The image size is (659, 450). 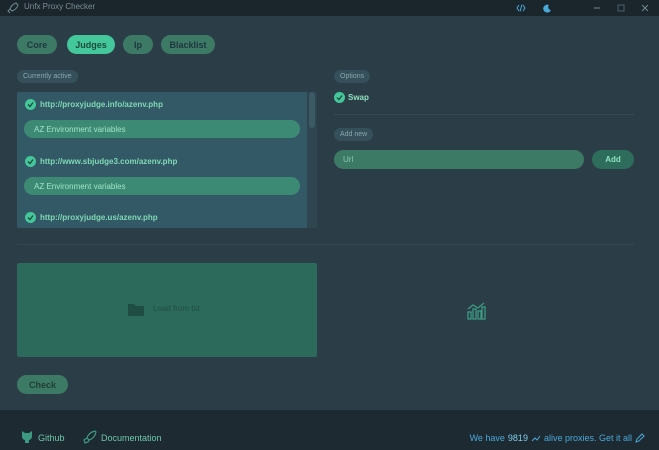 What do you see at coordinates (325, 244) in the screenshot?
I see `section-divider` at bounding box center [325, 244].